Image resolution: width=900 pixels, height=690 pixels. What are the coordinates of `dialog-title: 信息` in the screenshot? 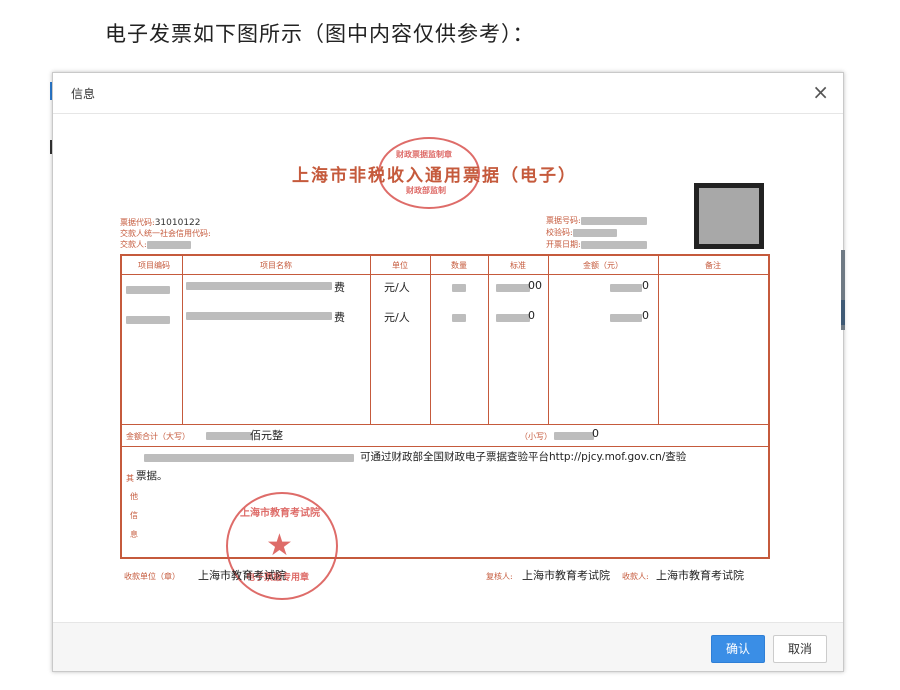 It's located at (83, 94).